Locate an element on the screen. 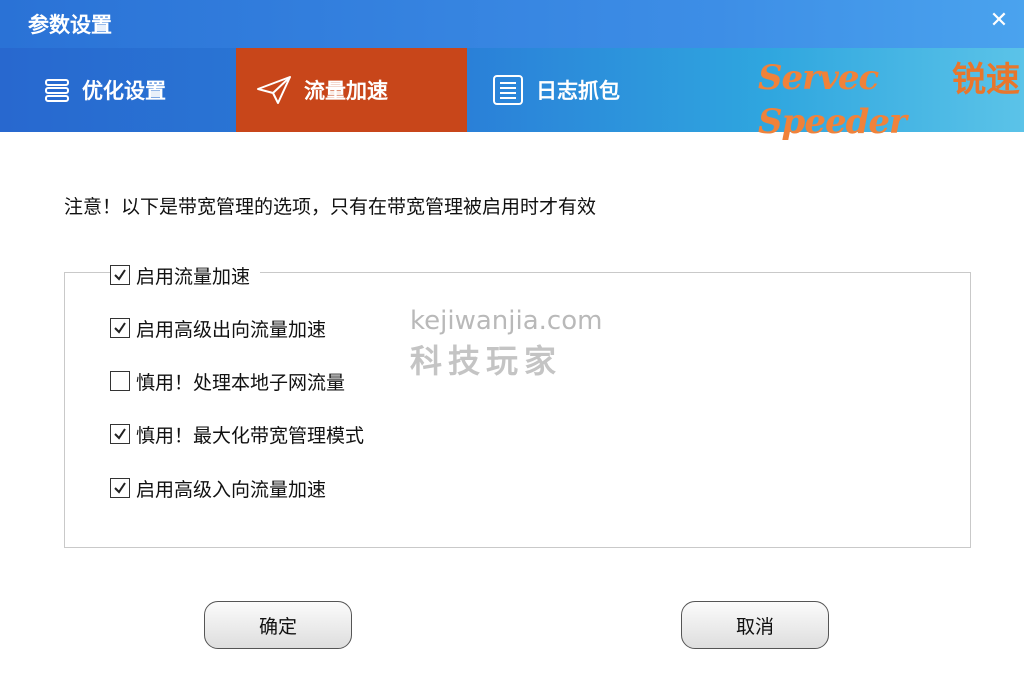 This screenshot has height=676, width=1024. option-local-subnet: 慎用！处理本地子网流量 is located at coordinates (233, 381).